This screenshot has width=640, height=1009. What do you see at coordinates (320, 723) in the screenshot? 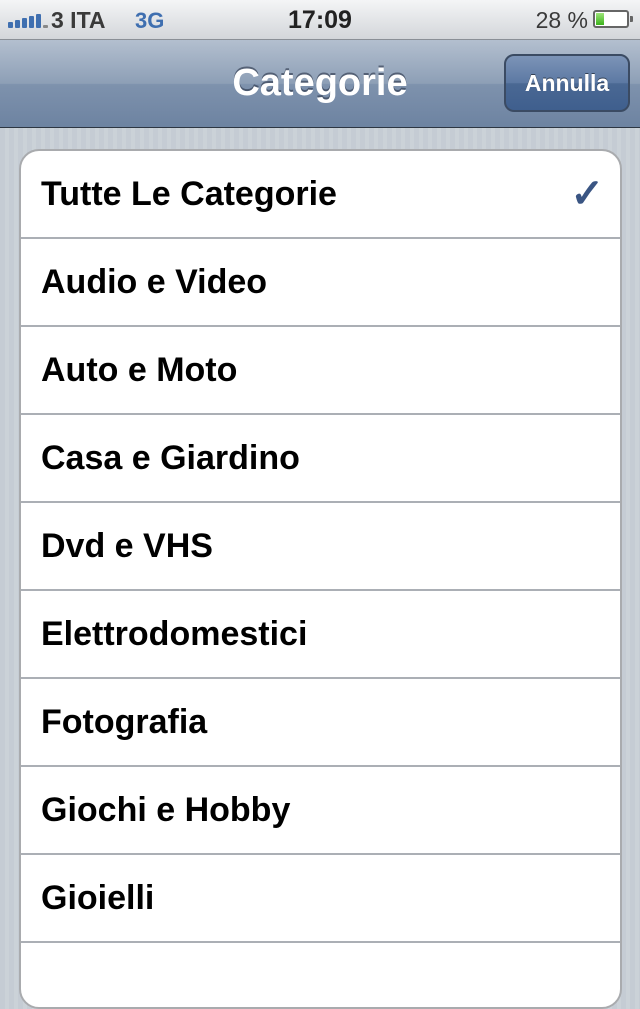
I see `list-item: Fotografia` at bounding box center [320, 723].